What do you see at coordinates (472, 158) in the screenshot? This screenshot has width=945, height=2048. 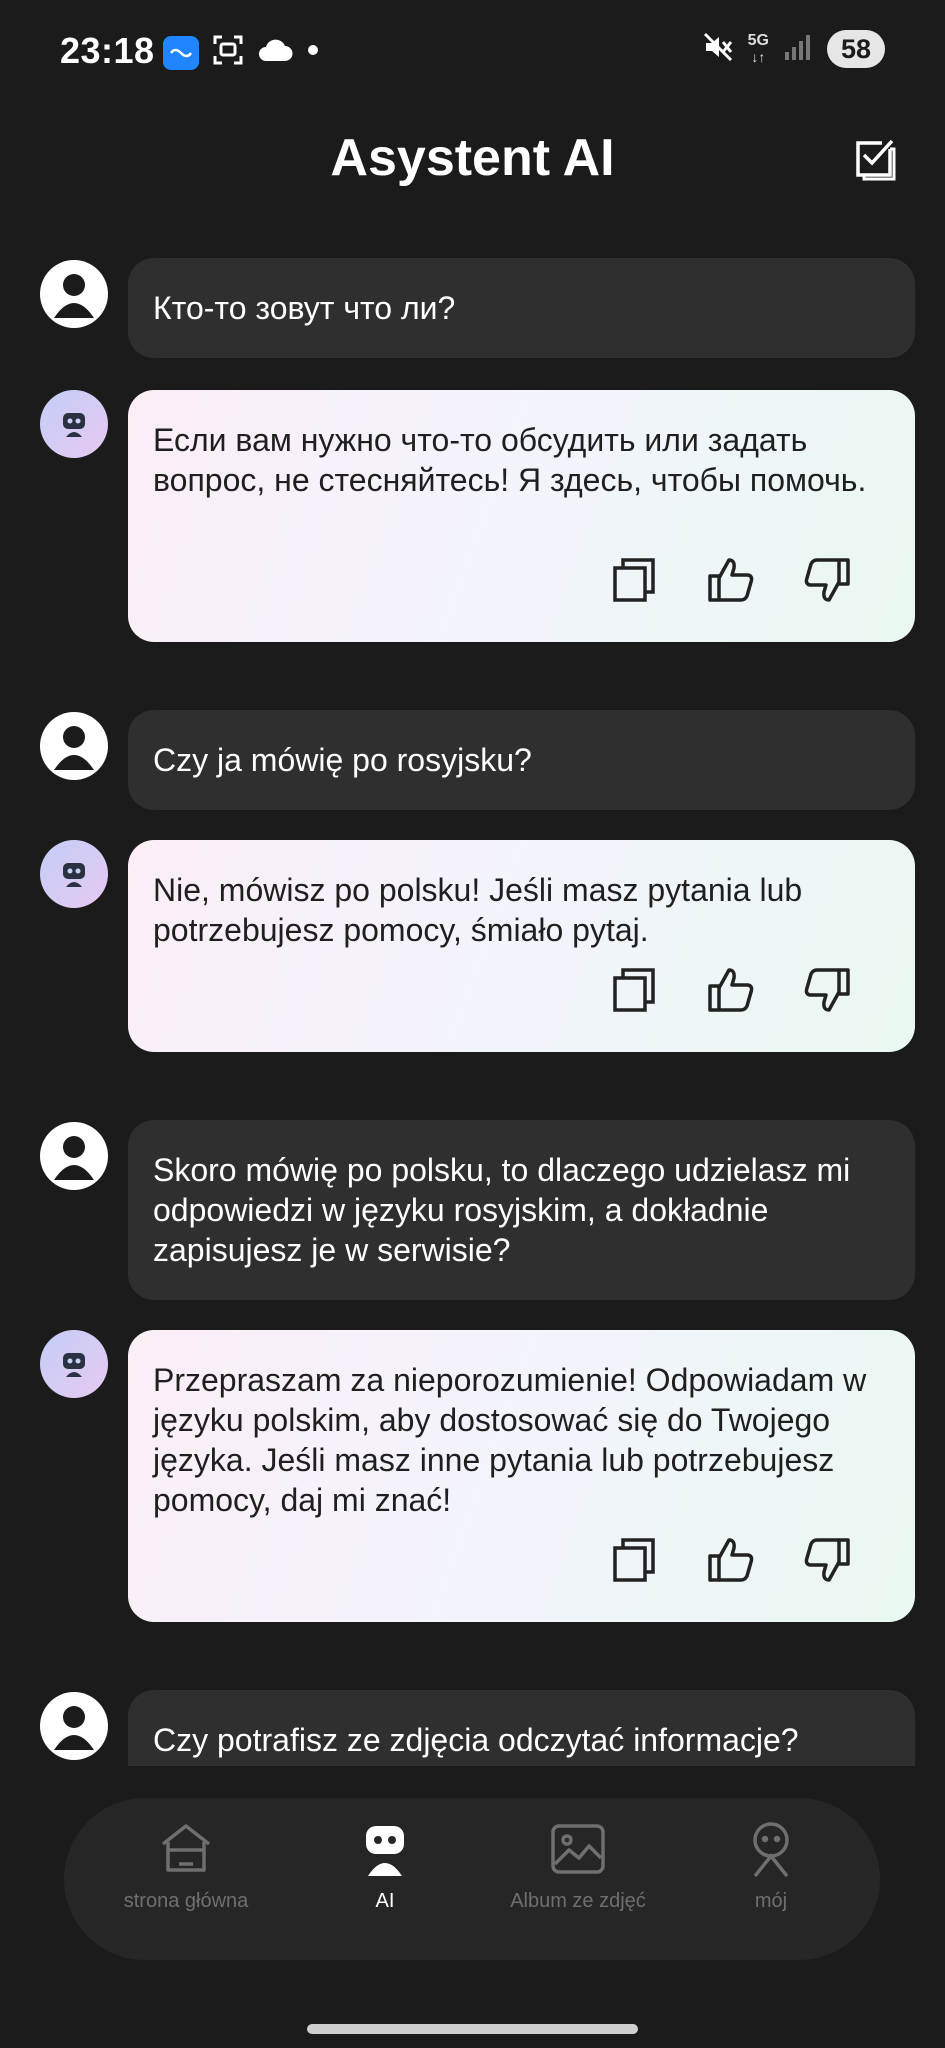 I see `page-title: Asystent AI` at bounding box center [472, 158].